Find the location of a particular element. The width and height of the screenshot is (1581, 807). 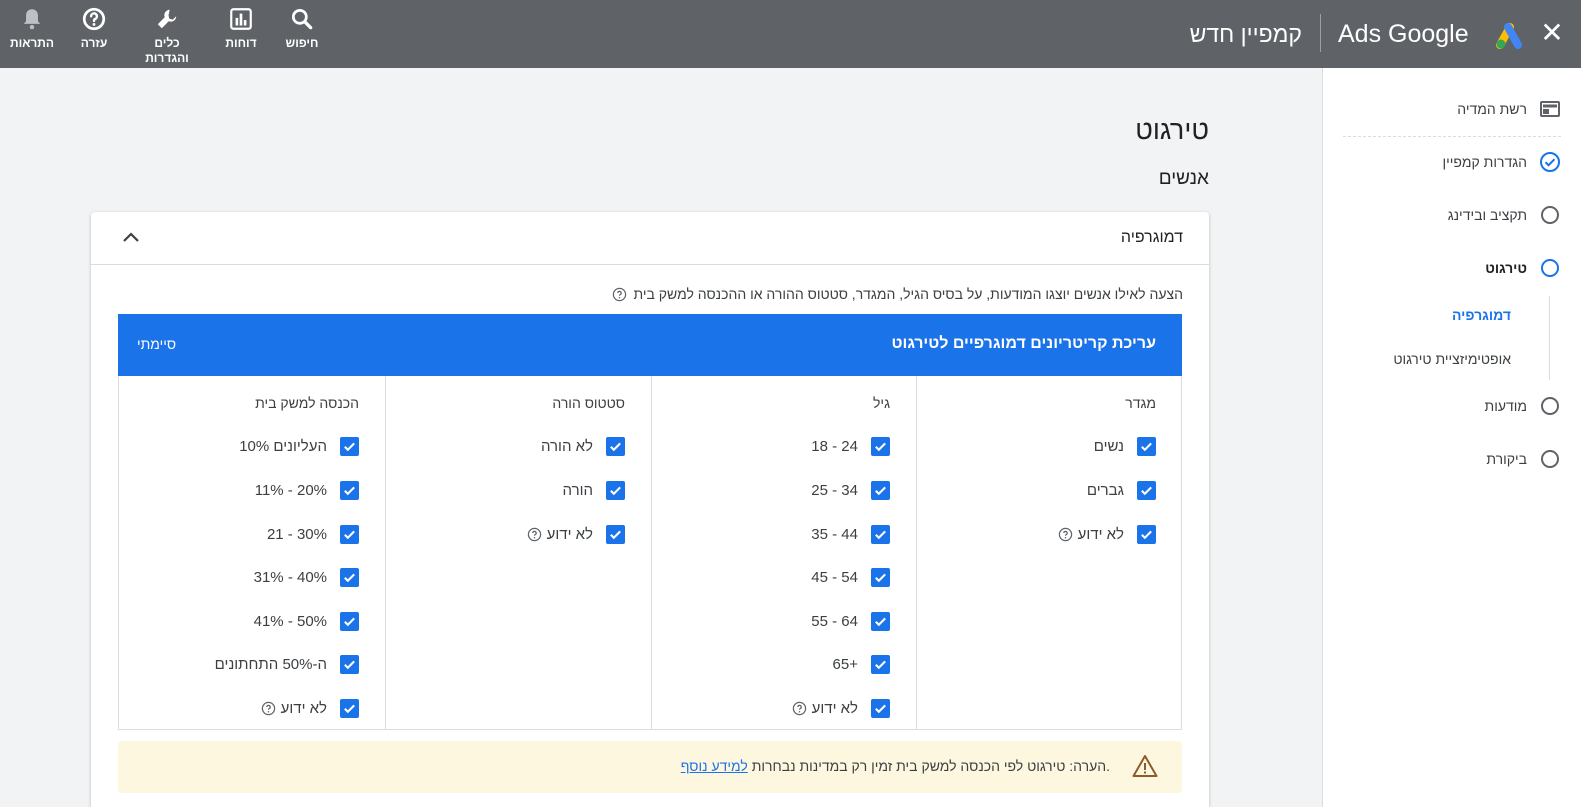

notifications-button: התראות is located at coordinates (32, 28).